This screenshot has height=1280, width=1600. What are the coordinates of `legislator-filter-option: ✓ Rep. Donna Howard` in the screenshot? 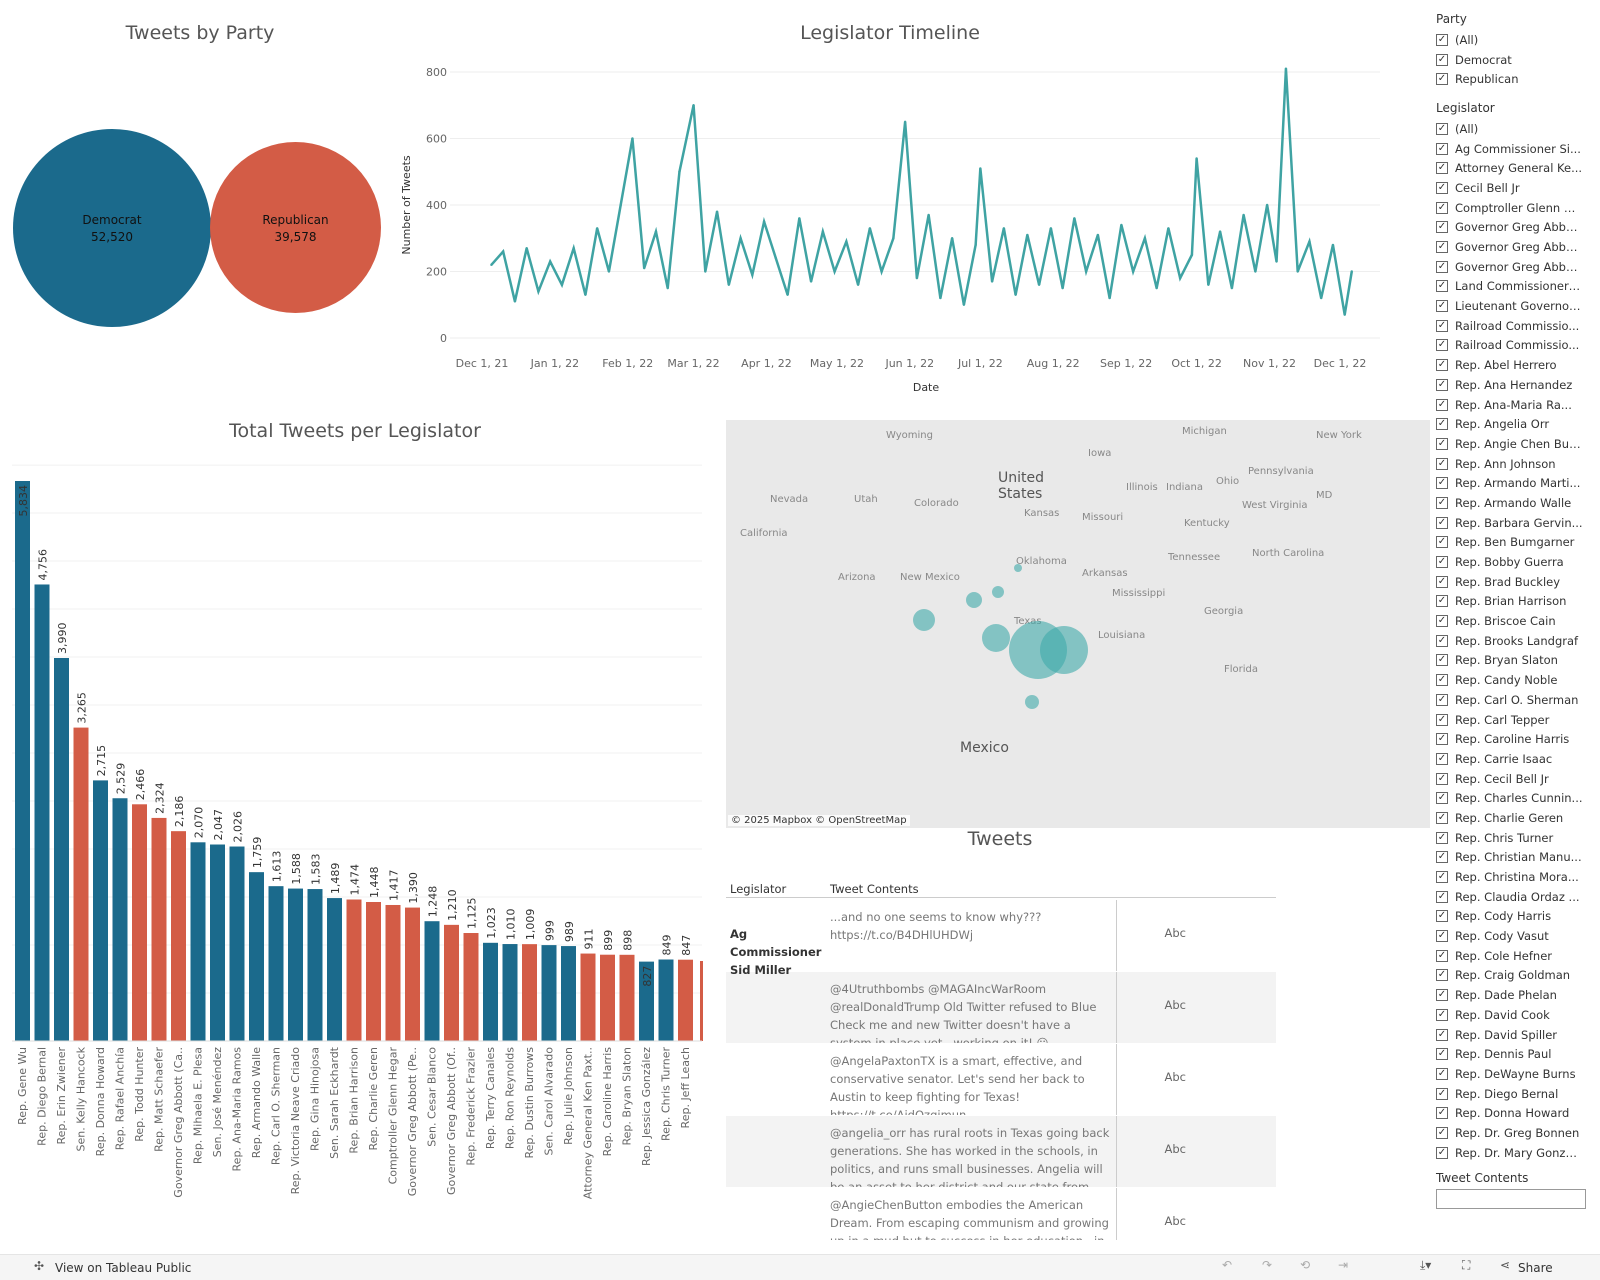 It's located at (1516, 1113).